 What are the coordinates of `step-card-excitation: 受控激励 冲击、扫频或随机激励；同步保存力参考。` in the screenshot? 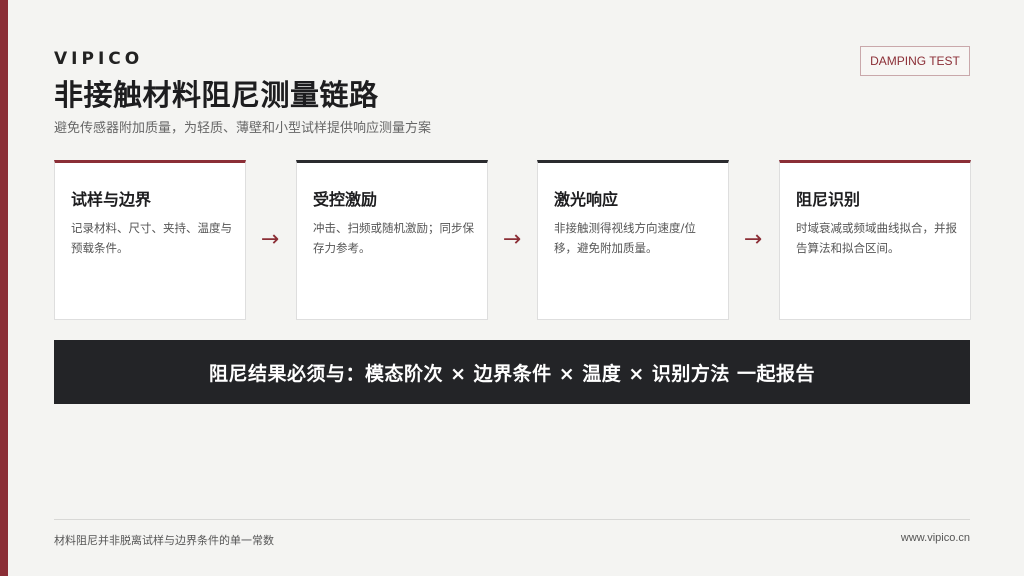 It's located at (392, 240).